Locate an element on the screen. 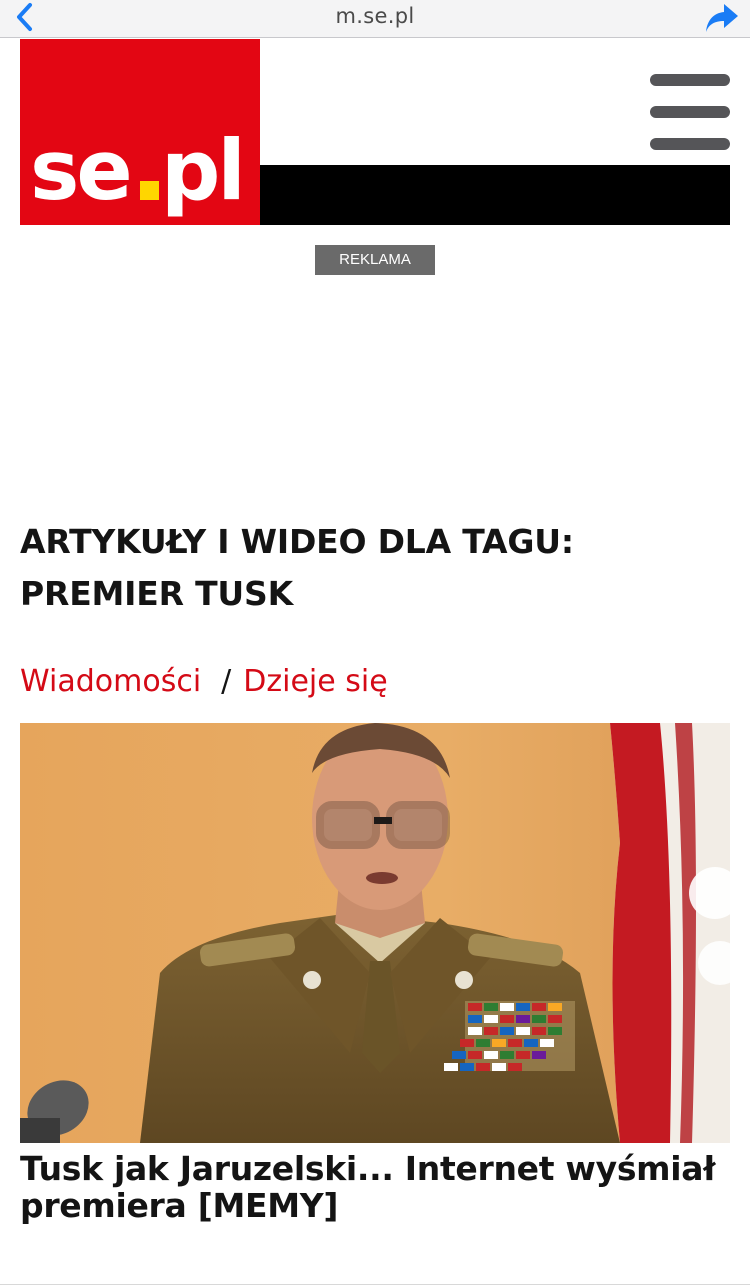 This screenshot has height=1288, width=750. browser-address-bar: m.se.pl is located at coordinates (375, 19).